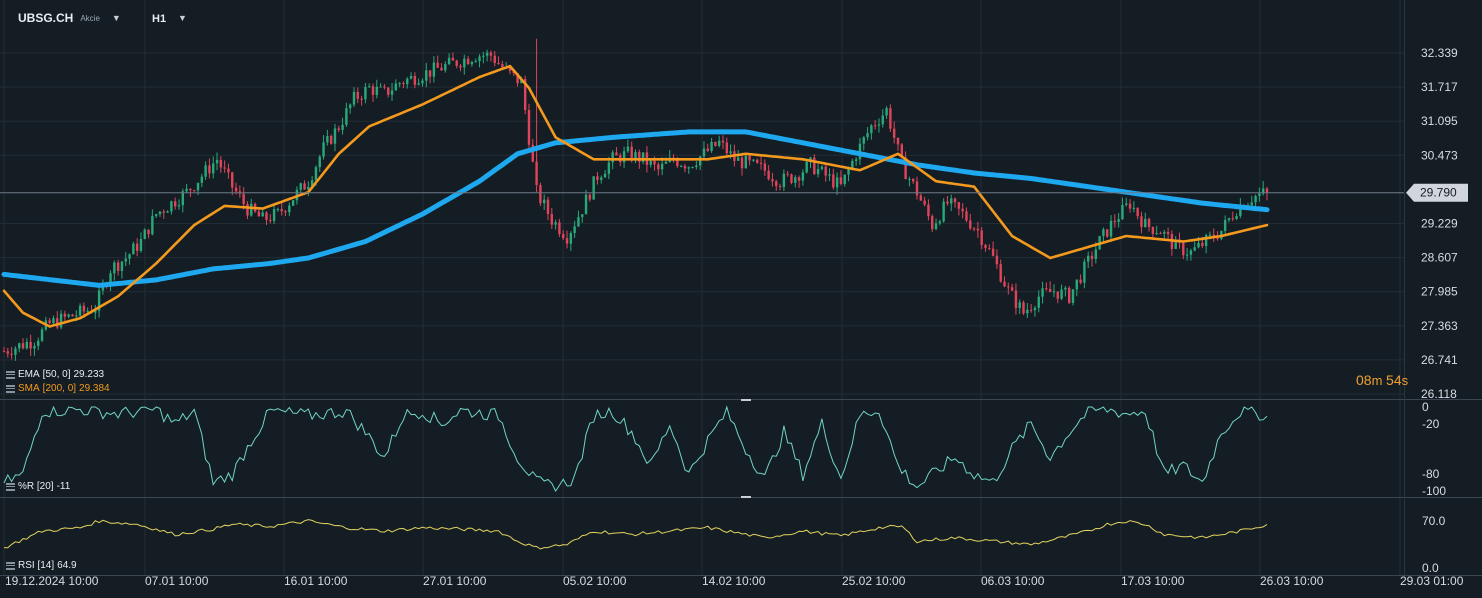 The height and width of the screenshot is (598, 1482). I want to click on y-tick-label: 32.339, so click(1439, 53).